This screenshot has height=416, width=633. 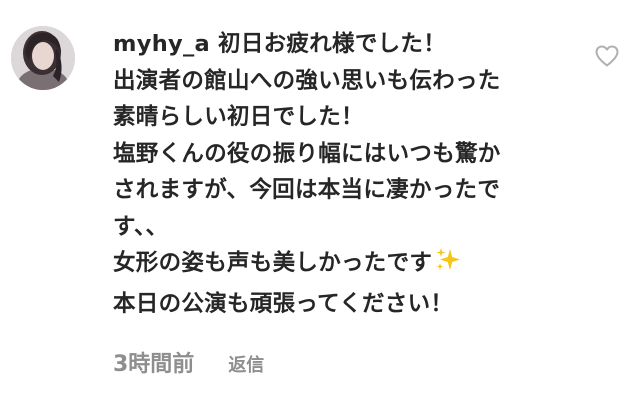 What do you see at coordinates (332, 44) in the screenshot?
I see `comment-text: 初日お疲れ様でした！` at bounding box center [332, 44].